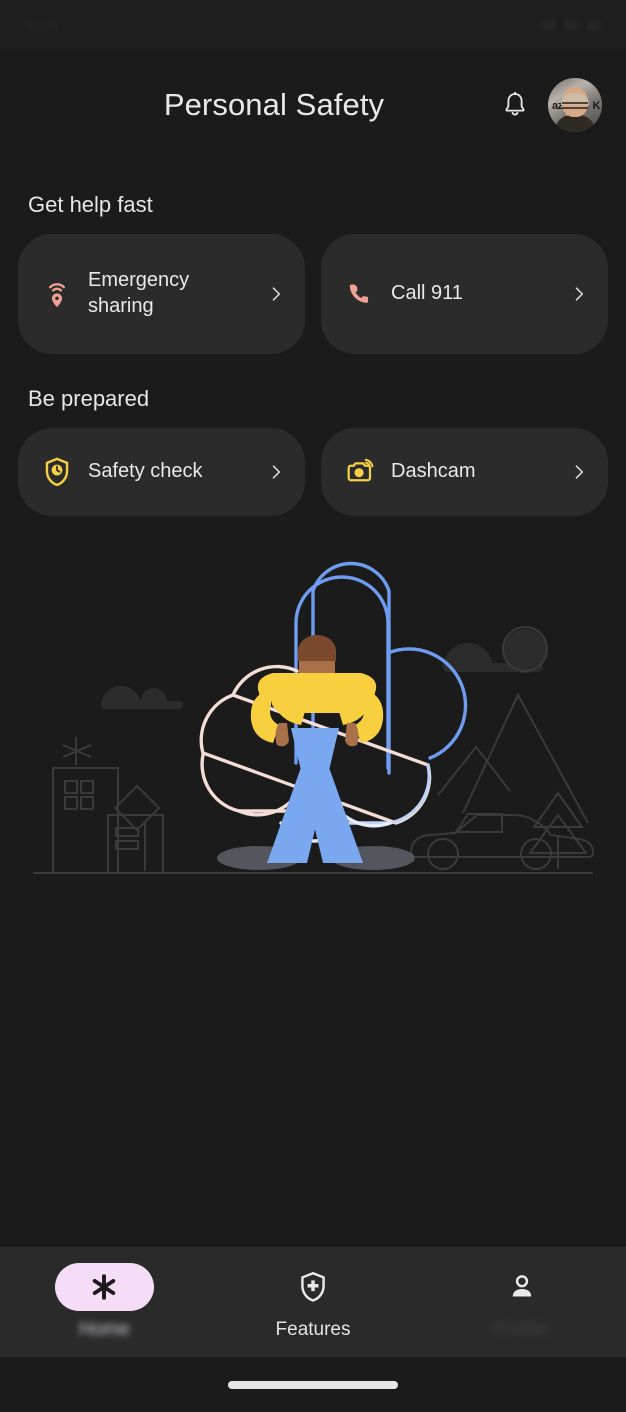 The width and height of the screenshot is (626, 1412). What do you see at coordinates (313, 294) in the screenshot?
I see `card-row-get-help-fast: Emergency sharing Call 911` at bounding box center [313, 294].